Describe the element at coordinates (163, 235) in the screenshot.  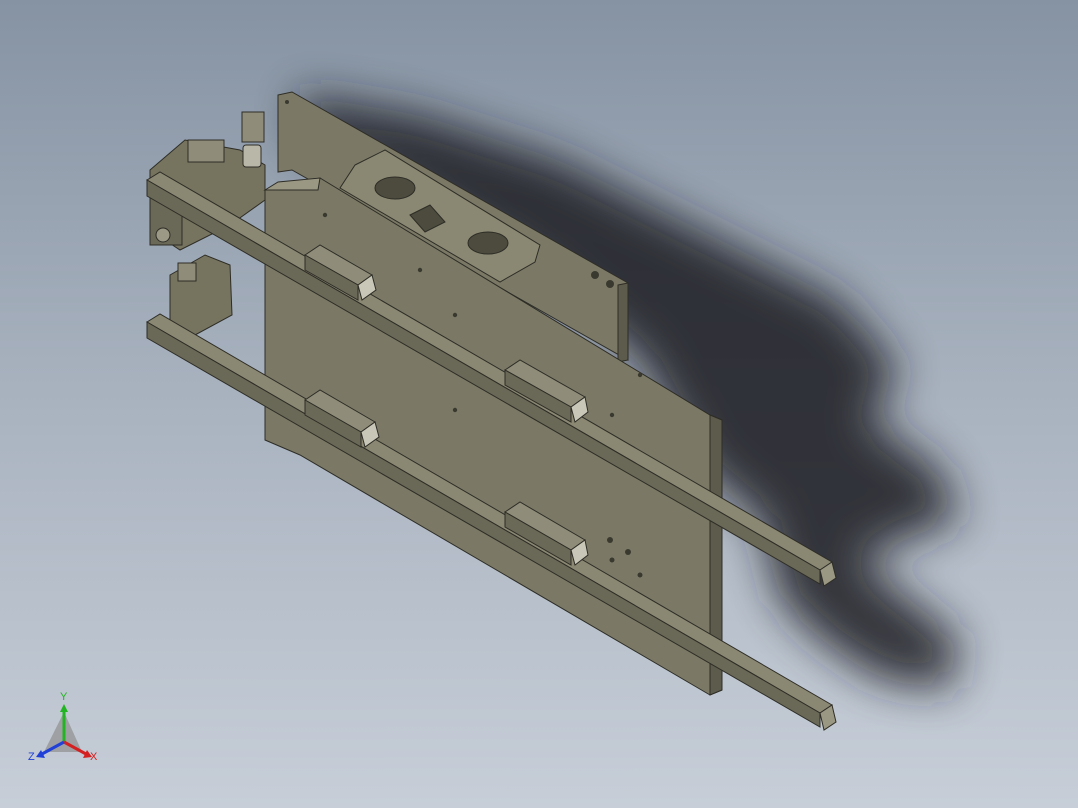
I see `motor-shaft` at that location.